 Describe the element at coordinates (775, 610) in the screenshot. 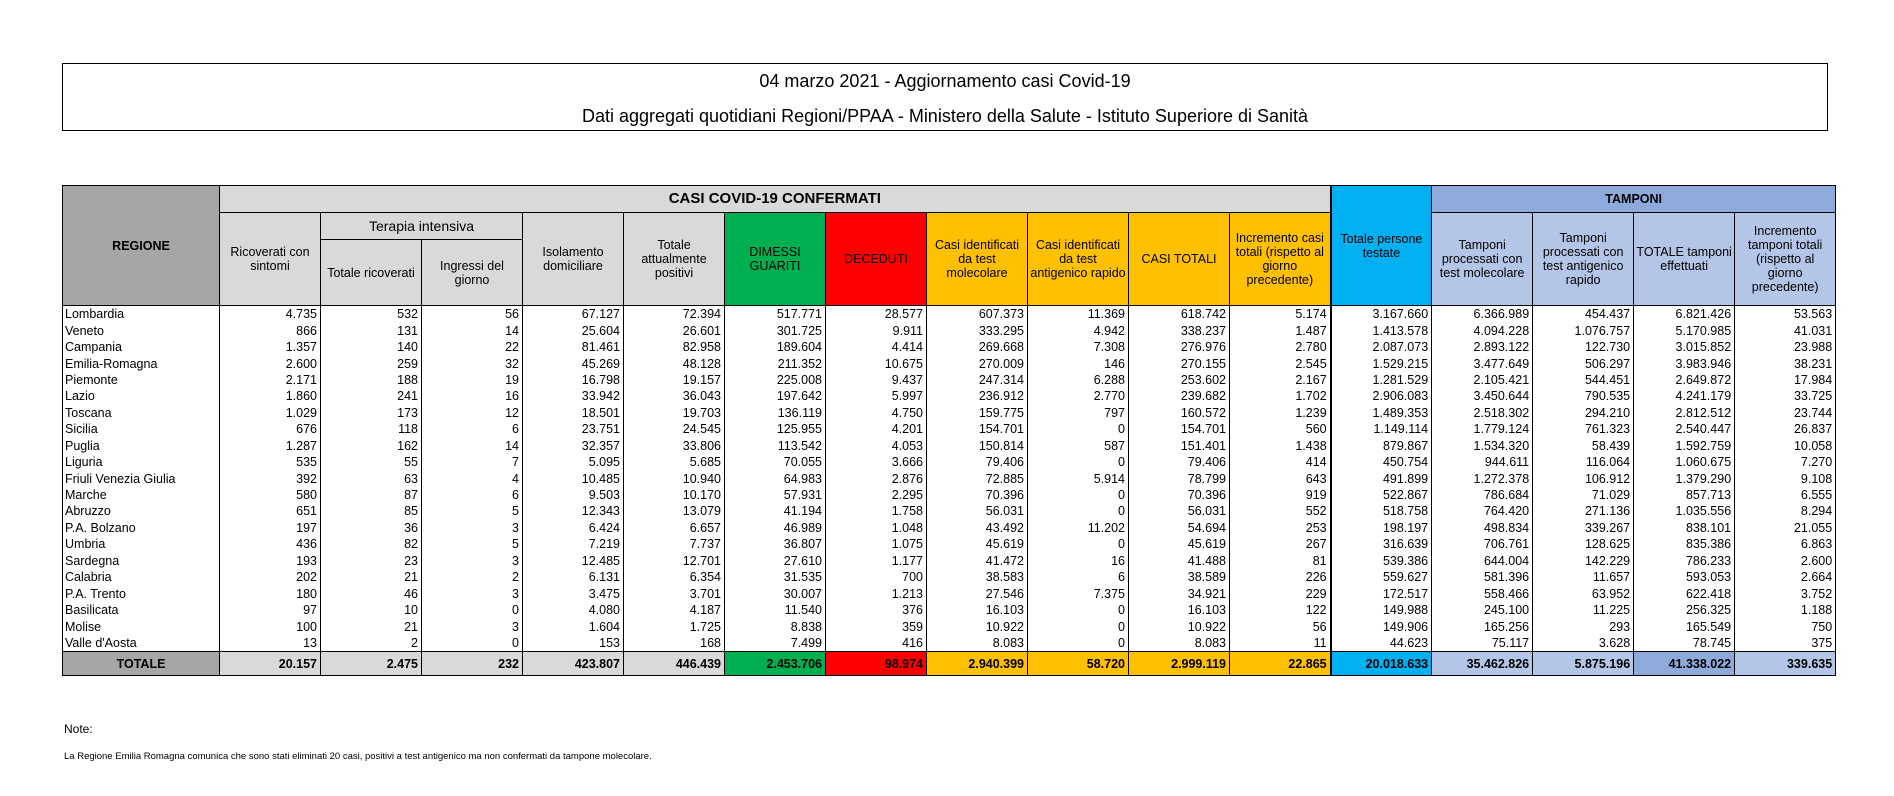

I see `table-cell: 11.540` at that location.